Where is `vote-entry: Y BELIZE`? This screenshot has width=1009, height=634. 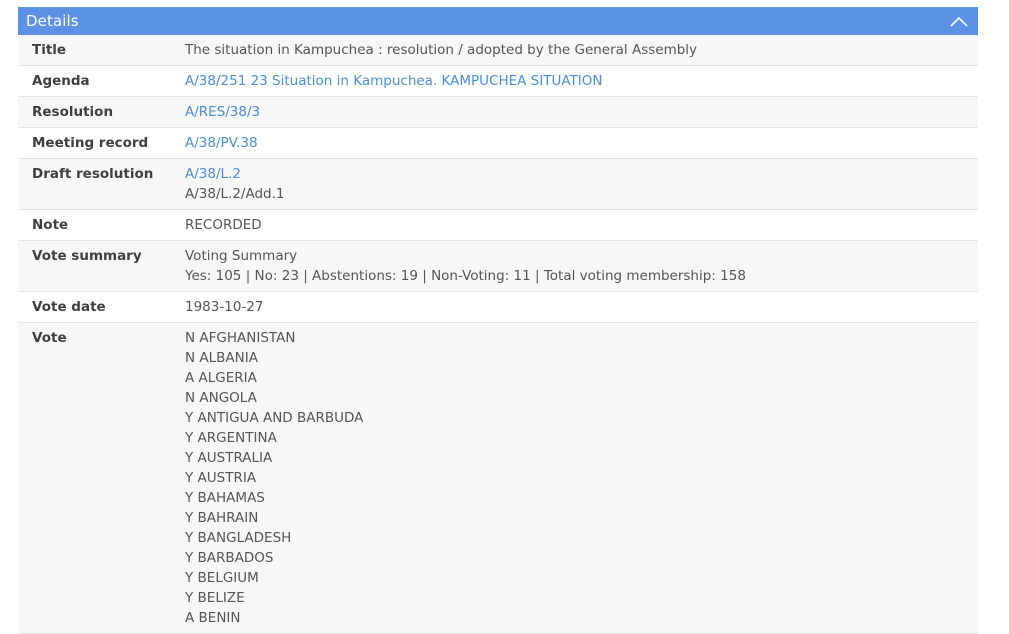 vote-entry: Y BELIZE is located at coordinates (215, 598).